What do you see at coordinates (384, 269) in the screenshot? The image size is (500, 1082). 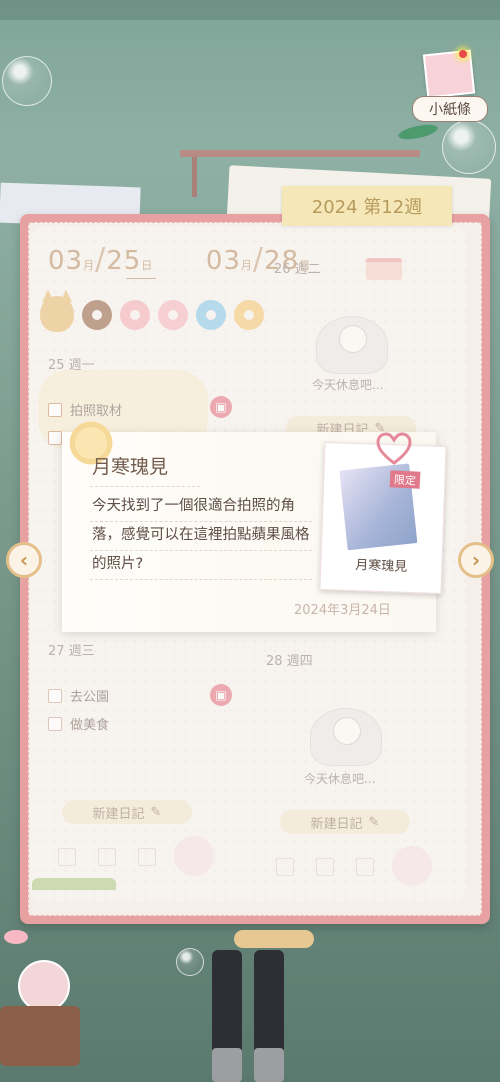 I see `cake-icon` at bounding box center [384, 269].